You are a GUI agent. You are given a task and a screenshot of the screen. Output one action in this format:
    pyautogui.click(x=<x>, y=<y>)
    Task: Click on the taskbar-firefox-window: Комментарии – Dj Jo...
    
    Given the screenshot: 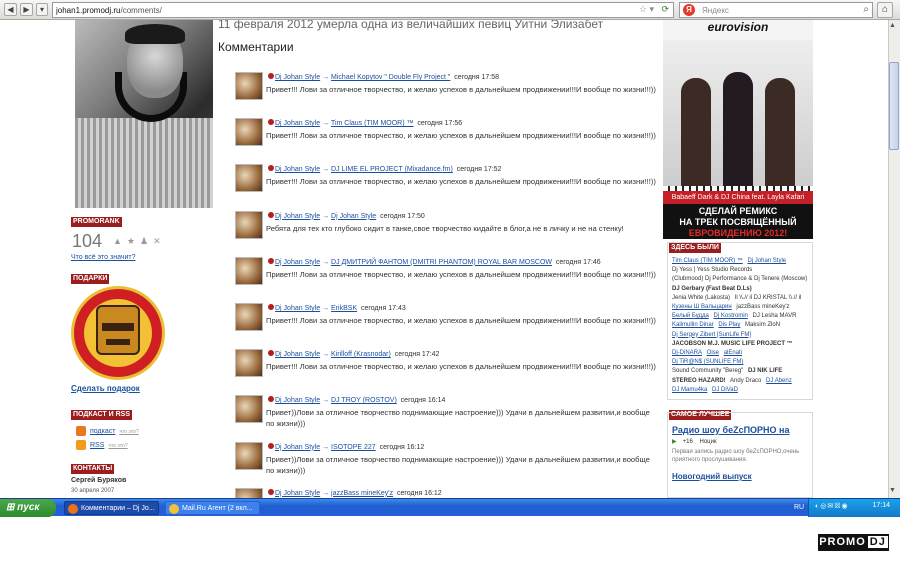 What is the action you would take?
    pyautogui.click(x=111, y=508)
    